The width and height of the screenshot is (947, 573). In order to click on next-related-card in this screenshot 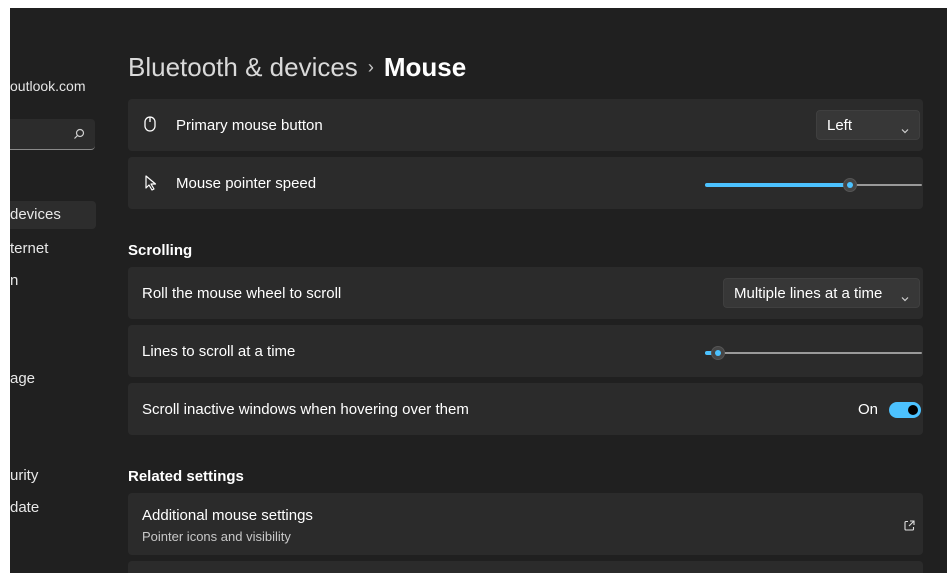, I will do `click(525, 567)`.